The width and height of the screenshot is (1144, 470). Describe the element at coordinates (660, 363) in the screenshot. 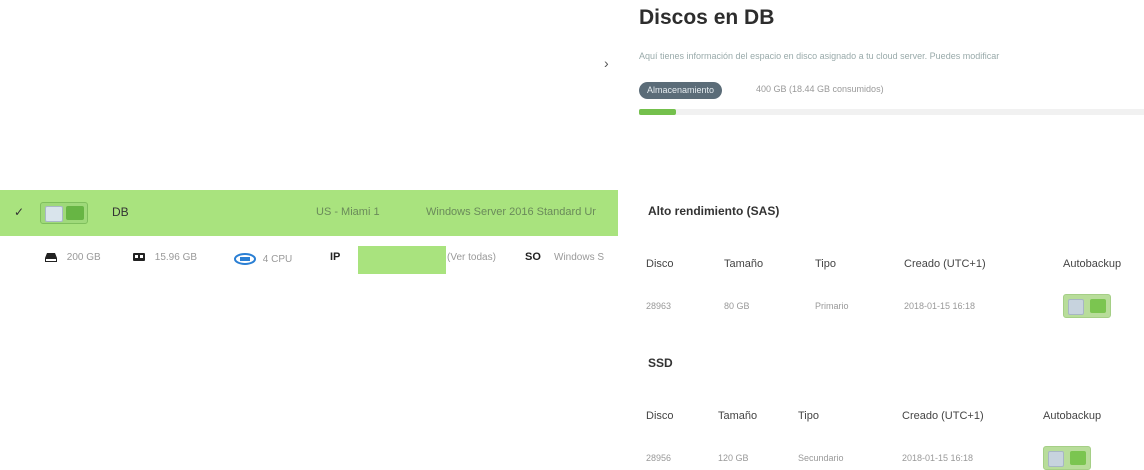

I see `section-title-ssd: SSD` at that location.